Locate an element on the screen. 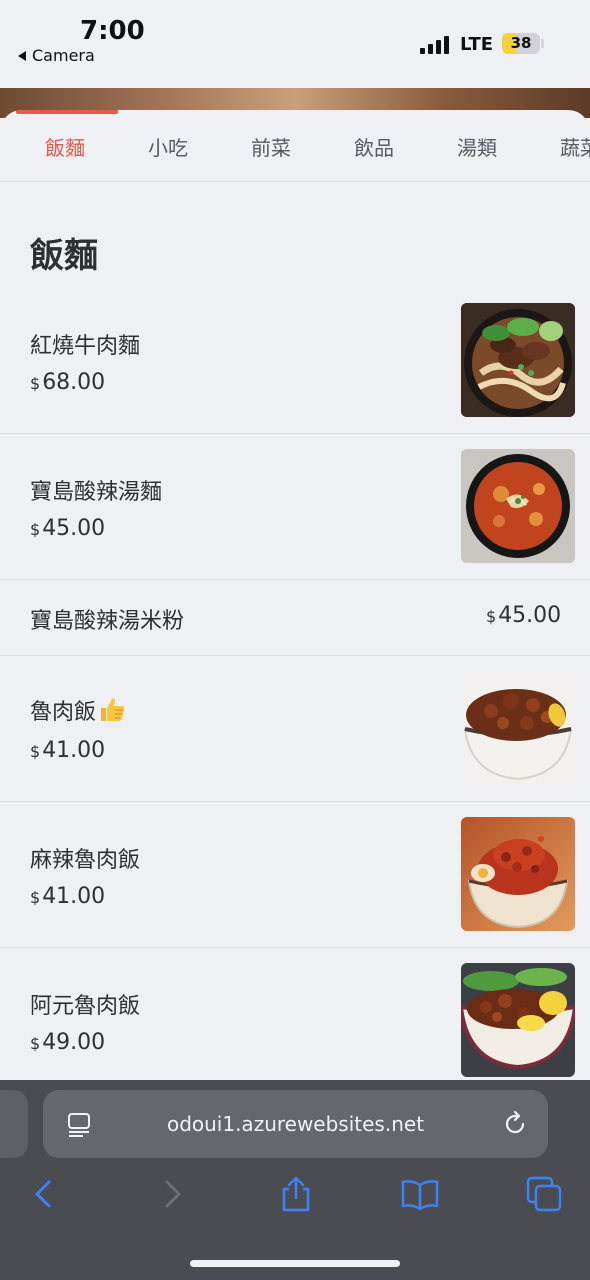 This screenshot has height=1280, width=590. menu-item: 阿元魯肉飯 $49.00 is located at coordinates (295, 1014).